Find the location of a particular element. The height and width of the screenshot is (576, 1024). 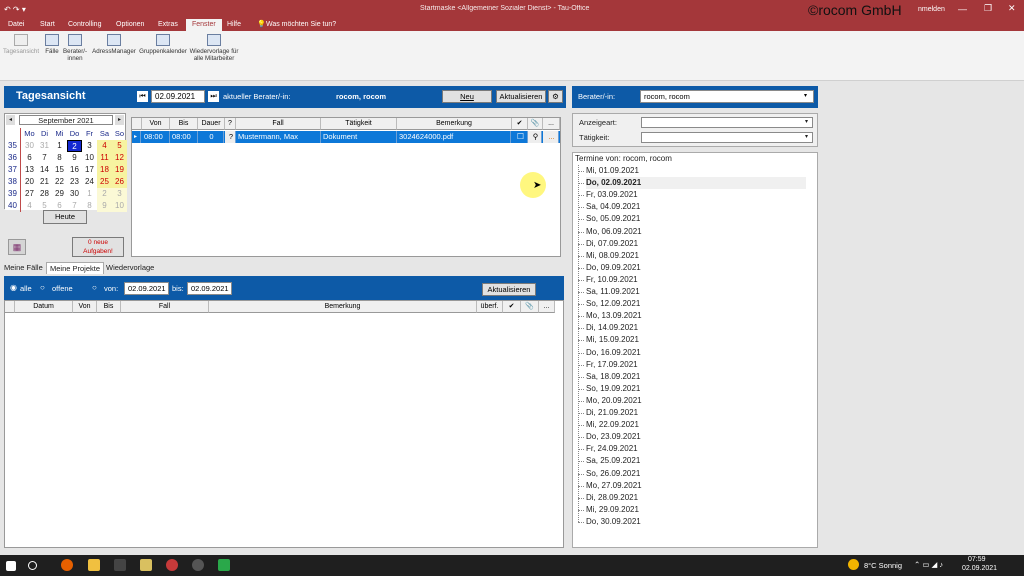

calendar-day: 29 is located at coordinates (59, 194).